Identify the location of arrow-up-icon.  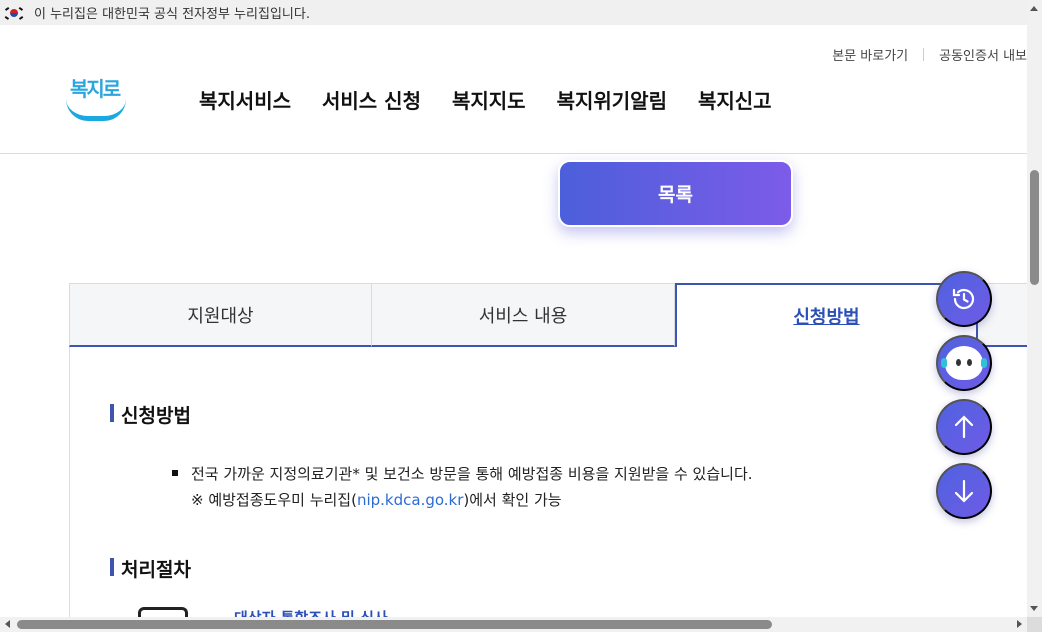
(964, 427).